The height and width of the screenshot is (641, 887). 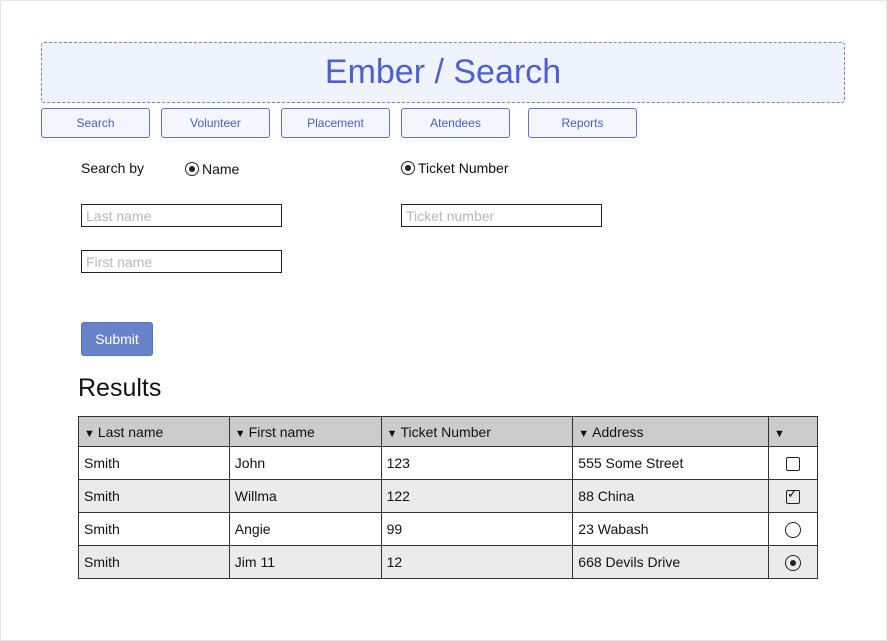 I want to click on cell-select: ✓, so click(x=793, y=496).